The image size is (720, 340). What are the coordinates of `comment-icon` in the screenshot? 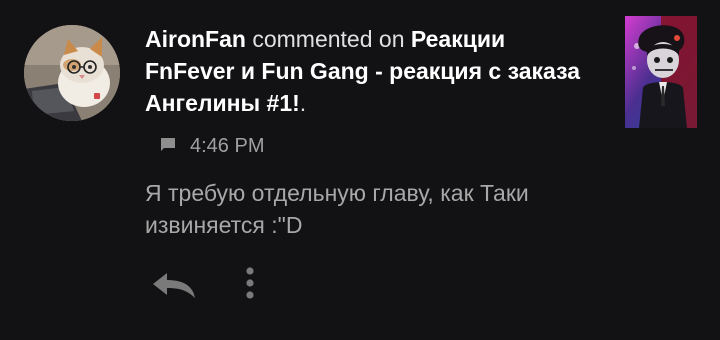 It's located at (168, 146).